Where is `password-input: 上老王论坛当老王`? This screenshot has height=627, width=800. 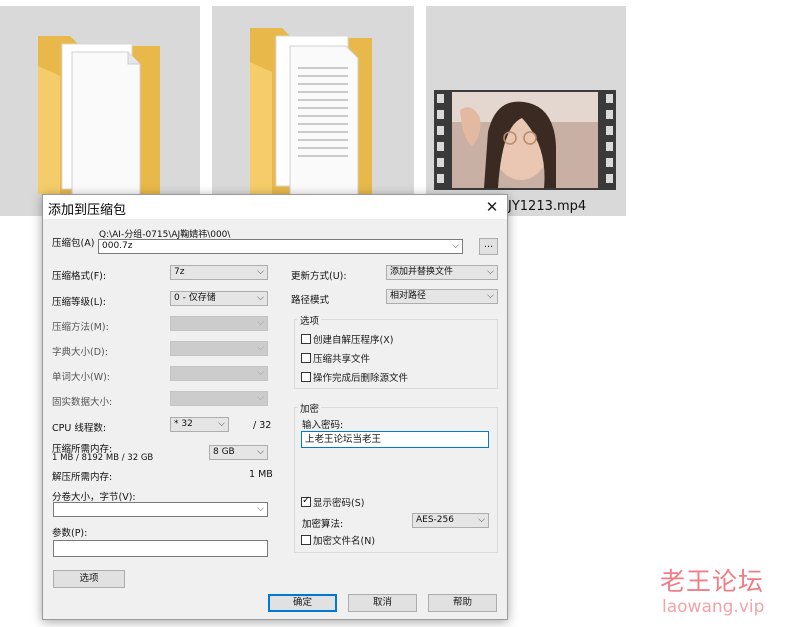 password-input: 上老王论坛当老王 is located at coordinates (395, 439).